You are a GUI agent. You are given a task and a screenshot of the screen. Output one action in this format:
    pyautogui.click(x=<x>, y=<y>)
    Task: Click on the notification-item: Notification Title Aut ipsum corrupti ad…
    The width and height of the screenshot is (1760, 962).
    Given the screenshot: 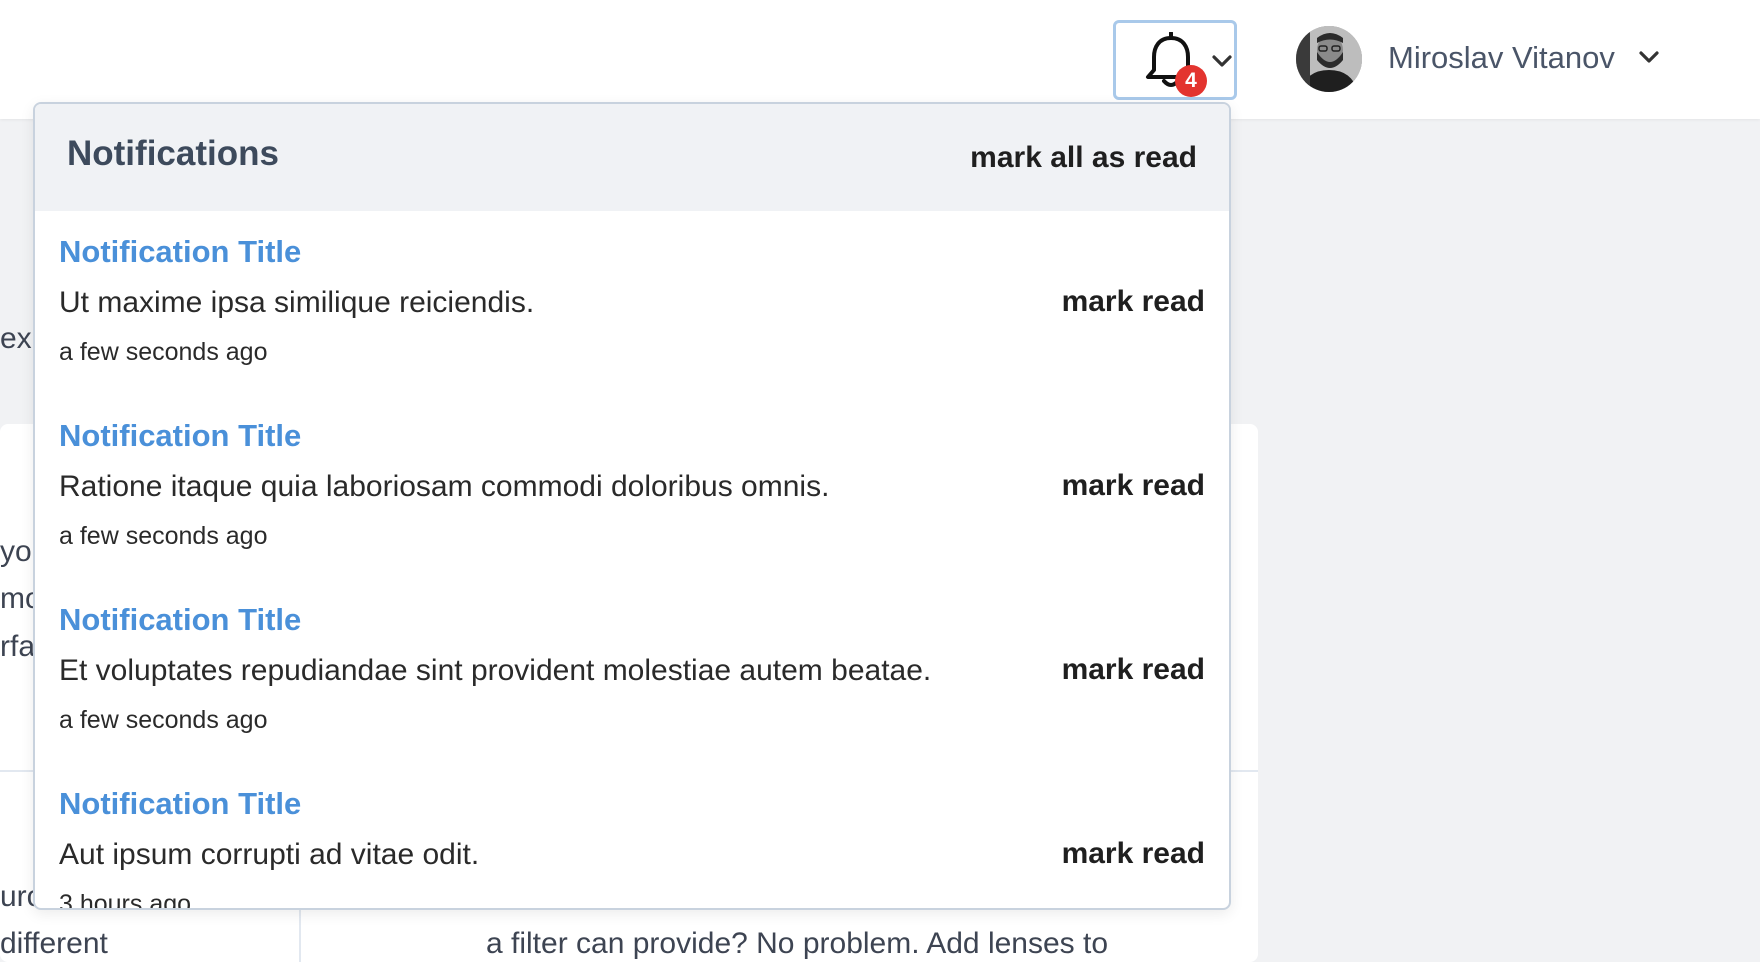 What is the action you would take?
    pyautogui.click(x=632, y=848)
    